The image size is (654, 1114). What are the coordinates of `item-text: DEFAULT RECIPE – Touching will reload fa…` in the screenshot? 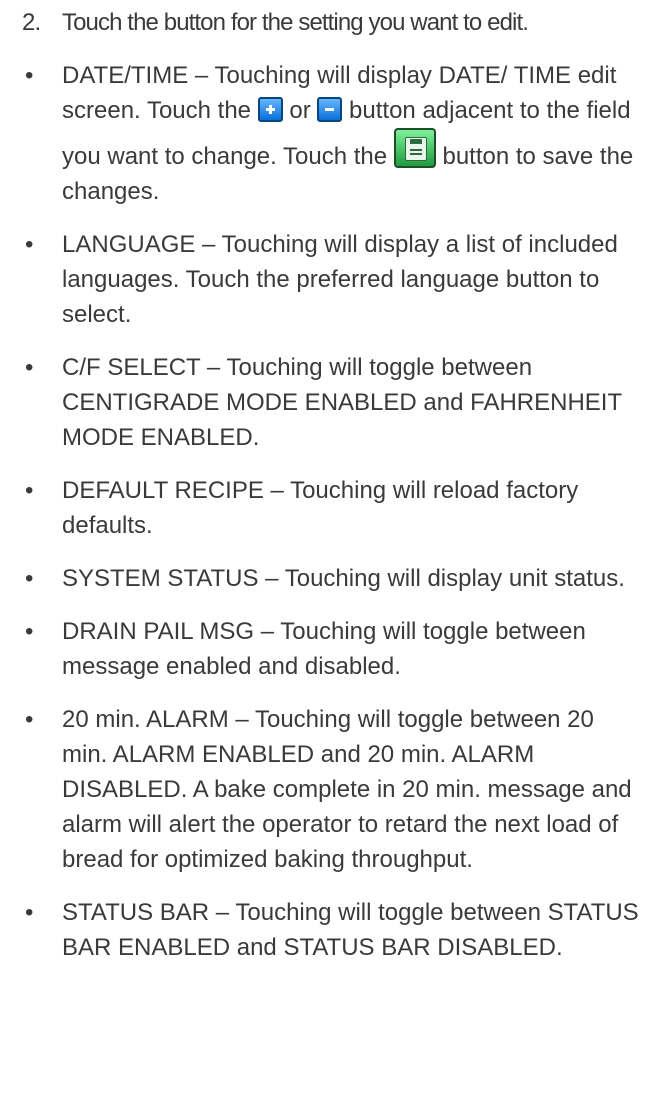 It's located at (320, 508).